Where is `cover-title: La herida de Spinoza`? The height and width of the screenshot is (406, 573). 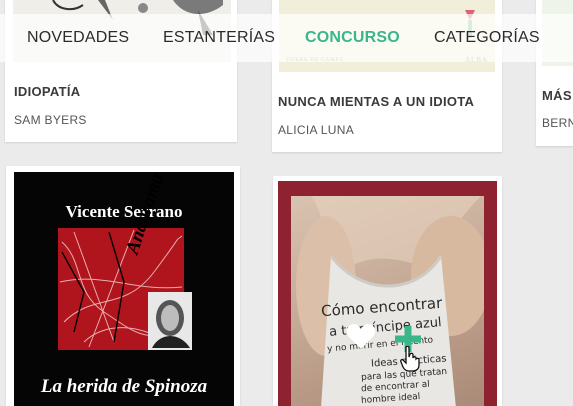 cover-title: La herida de Spinoza is located at coordinates (124, 386).